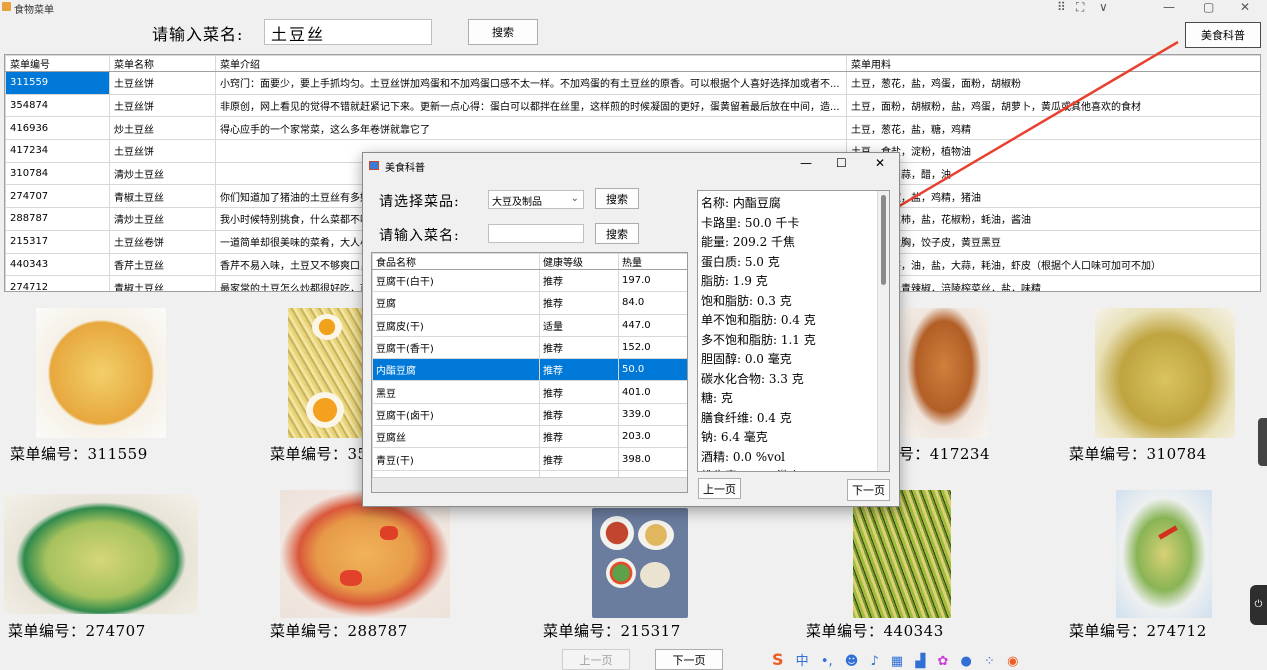 The image size is (1267, 670). What do you see at coordinates (617, 198) in the screenshot?
I see `category-search-button: 搜索` at bounding box center [617, 198].